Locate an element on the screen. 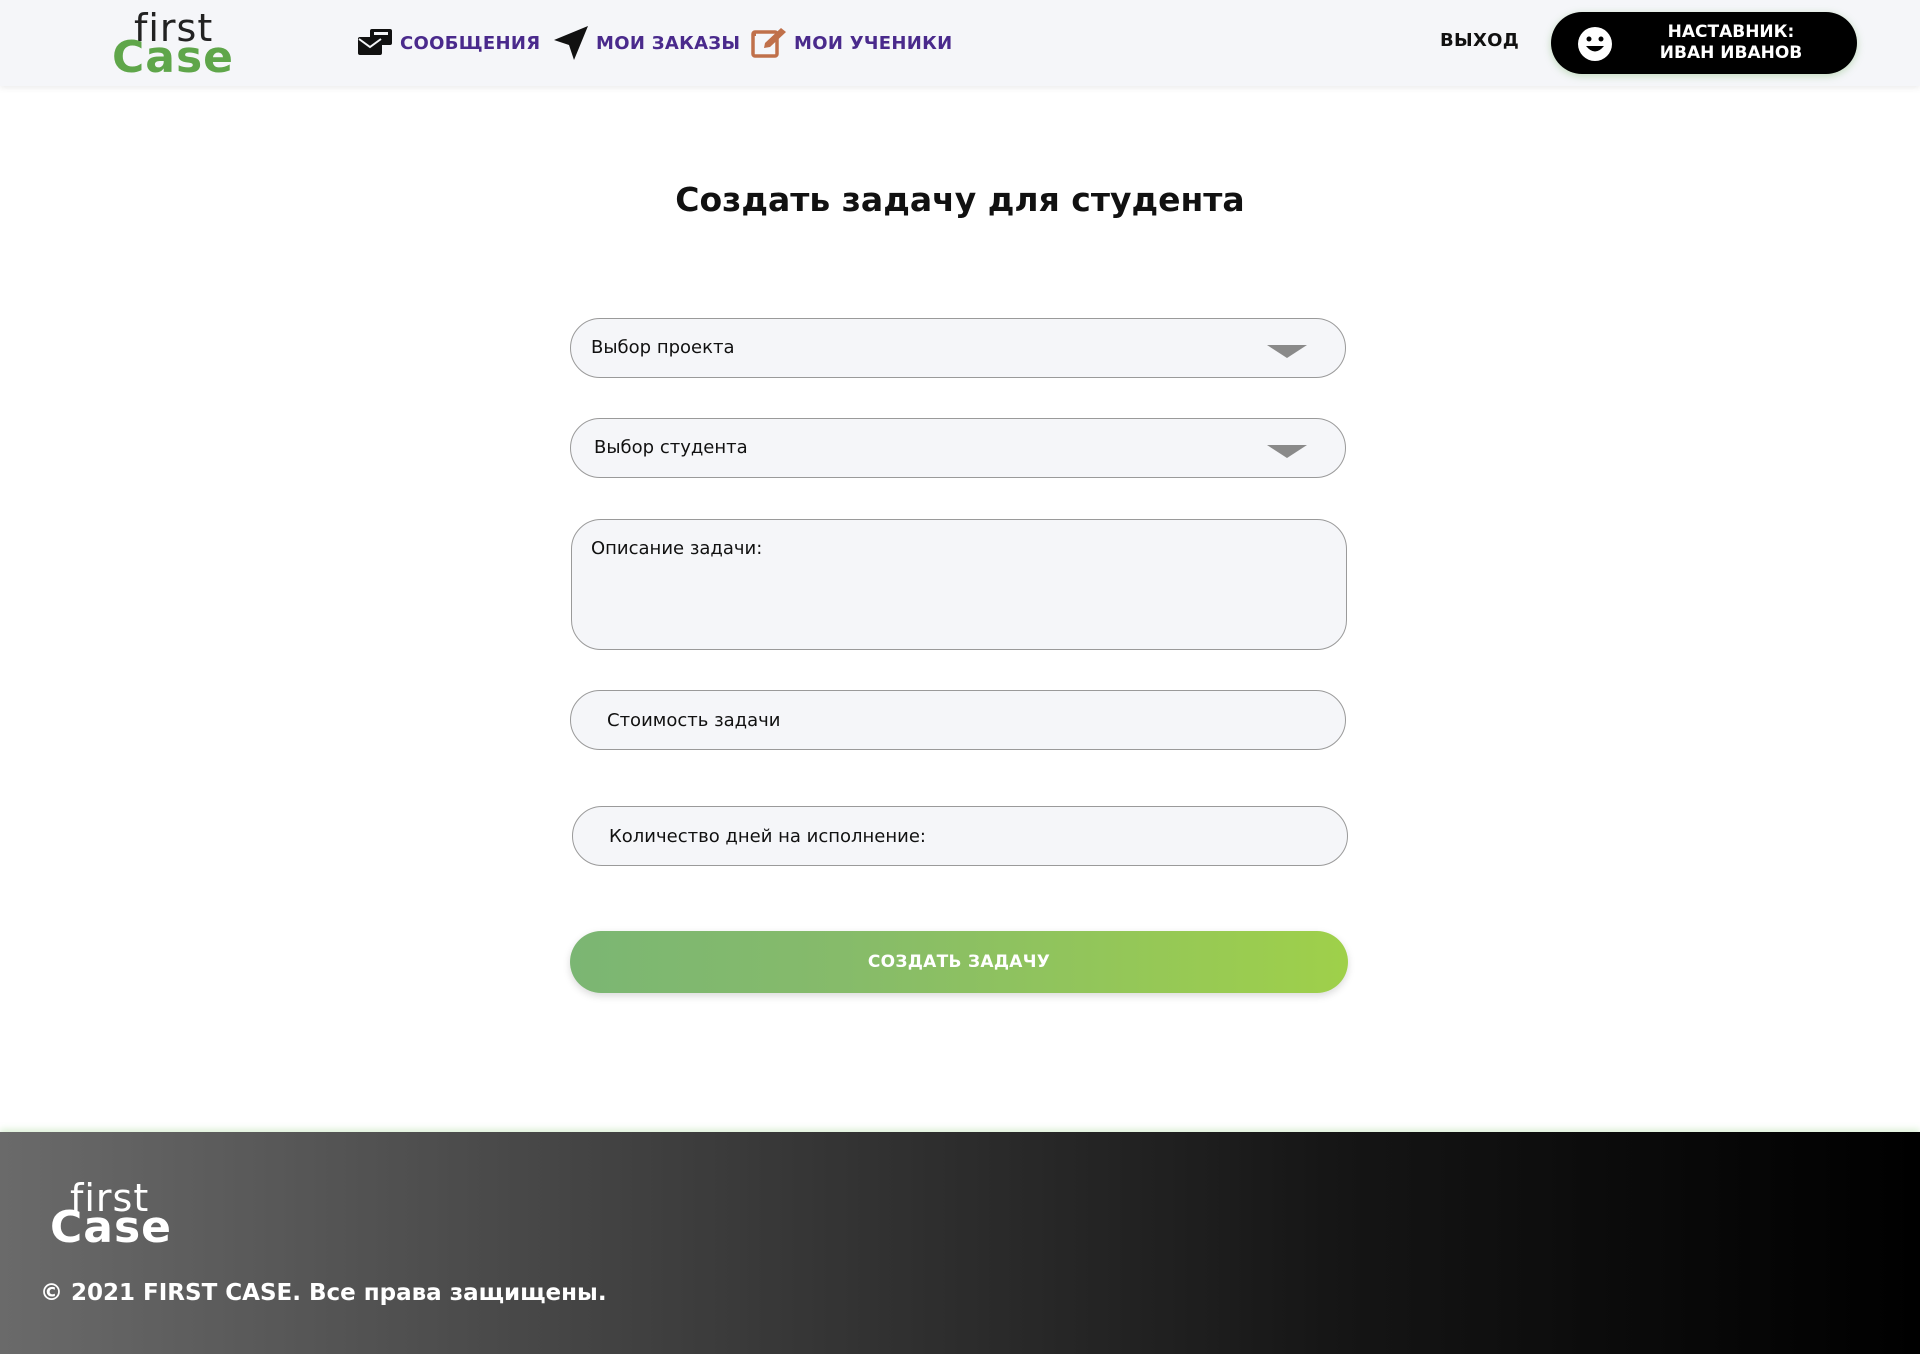 The width and height of the screenshot is (1920, 1354). footer-logo-case: Case is located at coordinates (111, 1227).